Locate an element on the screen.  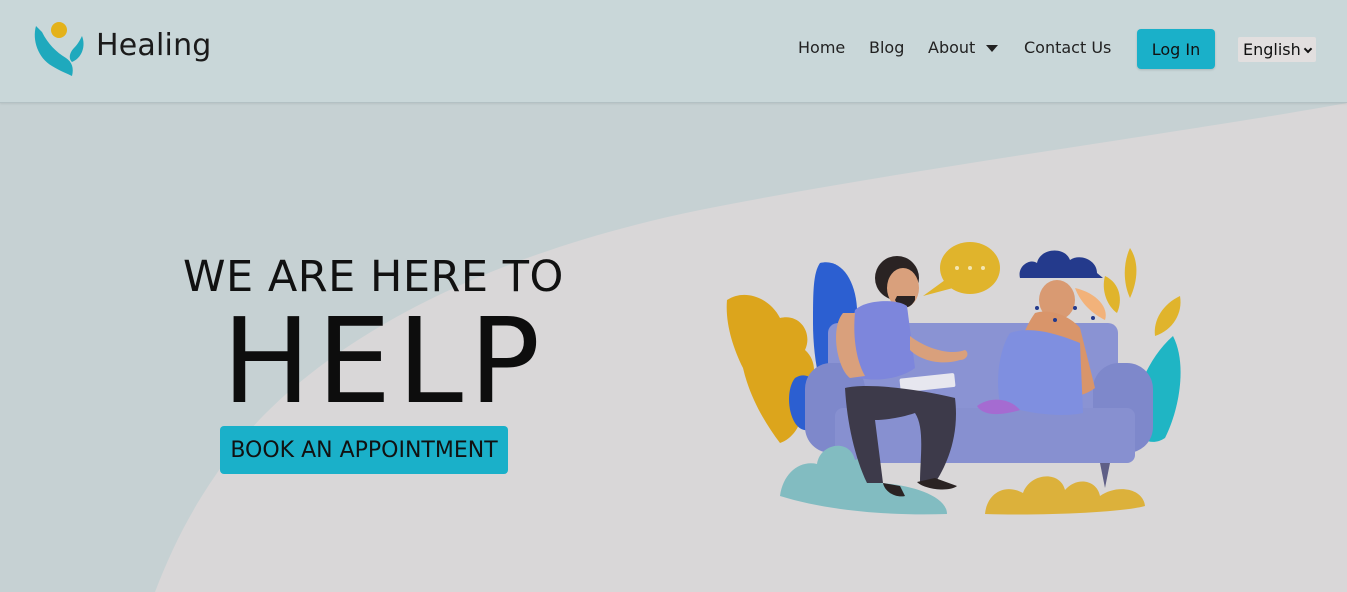
language-select: English is located at coordinates (1277, 49).